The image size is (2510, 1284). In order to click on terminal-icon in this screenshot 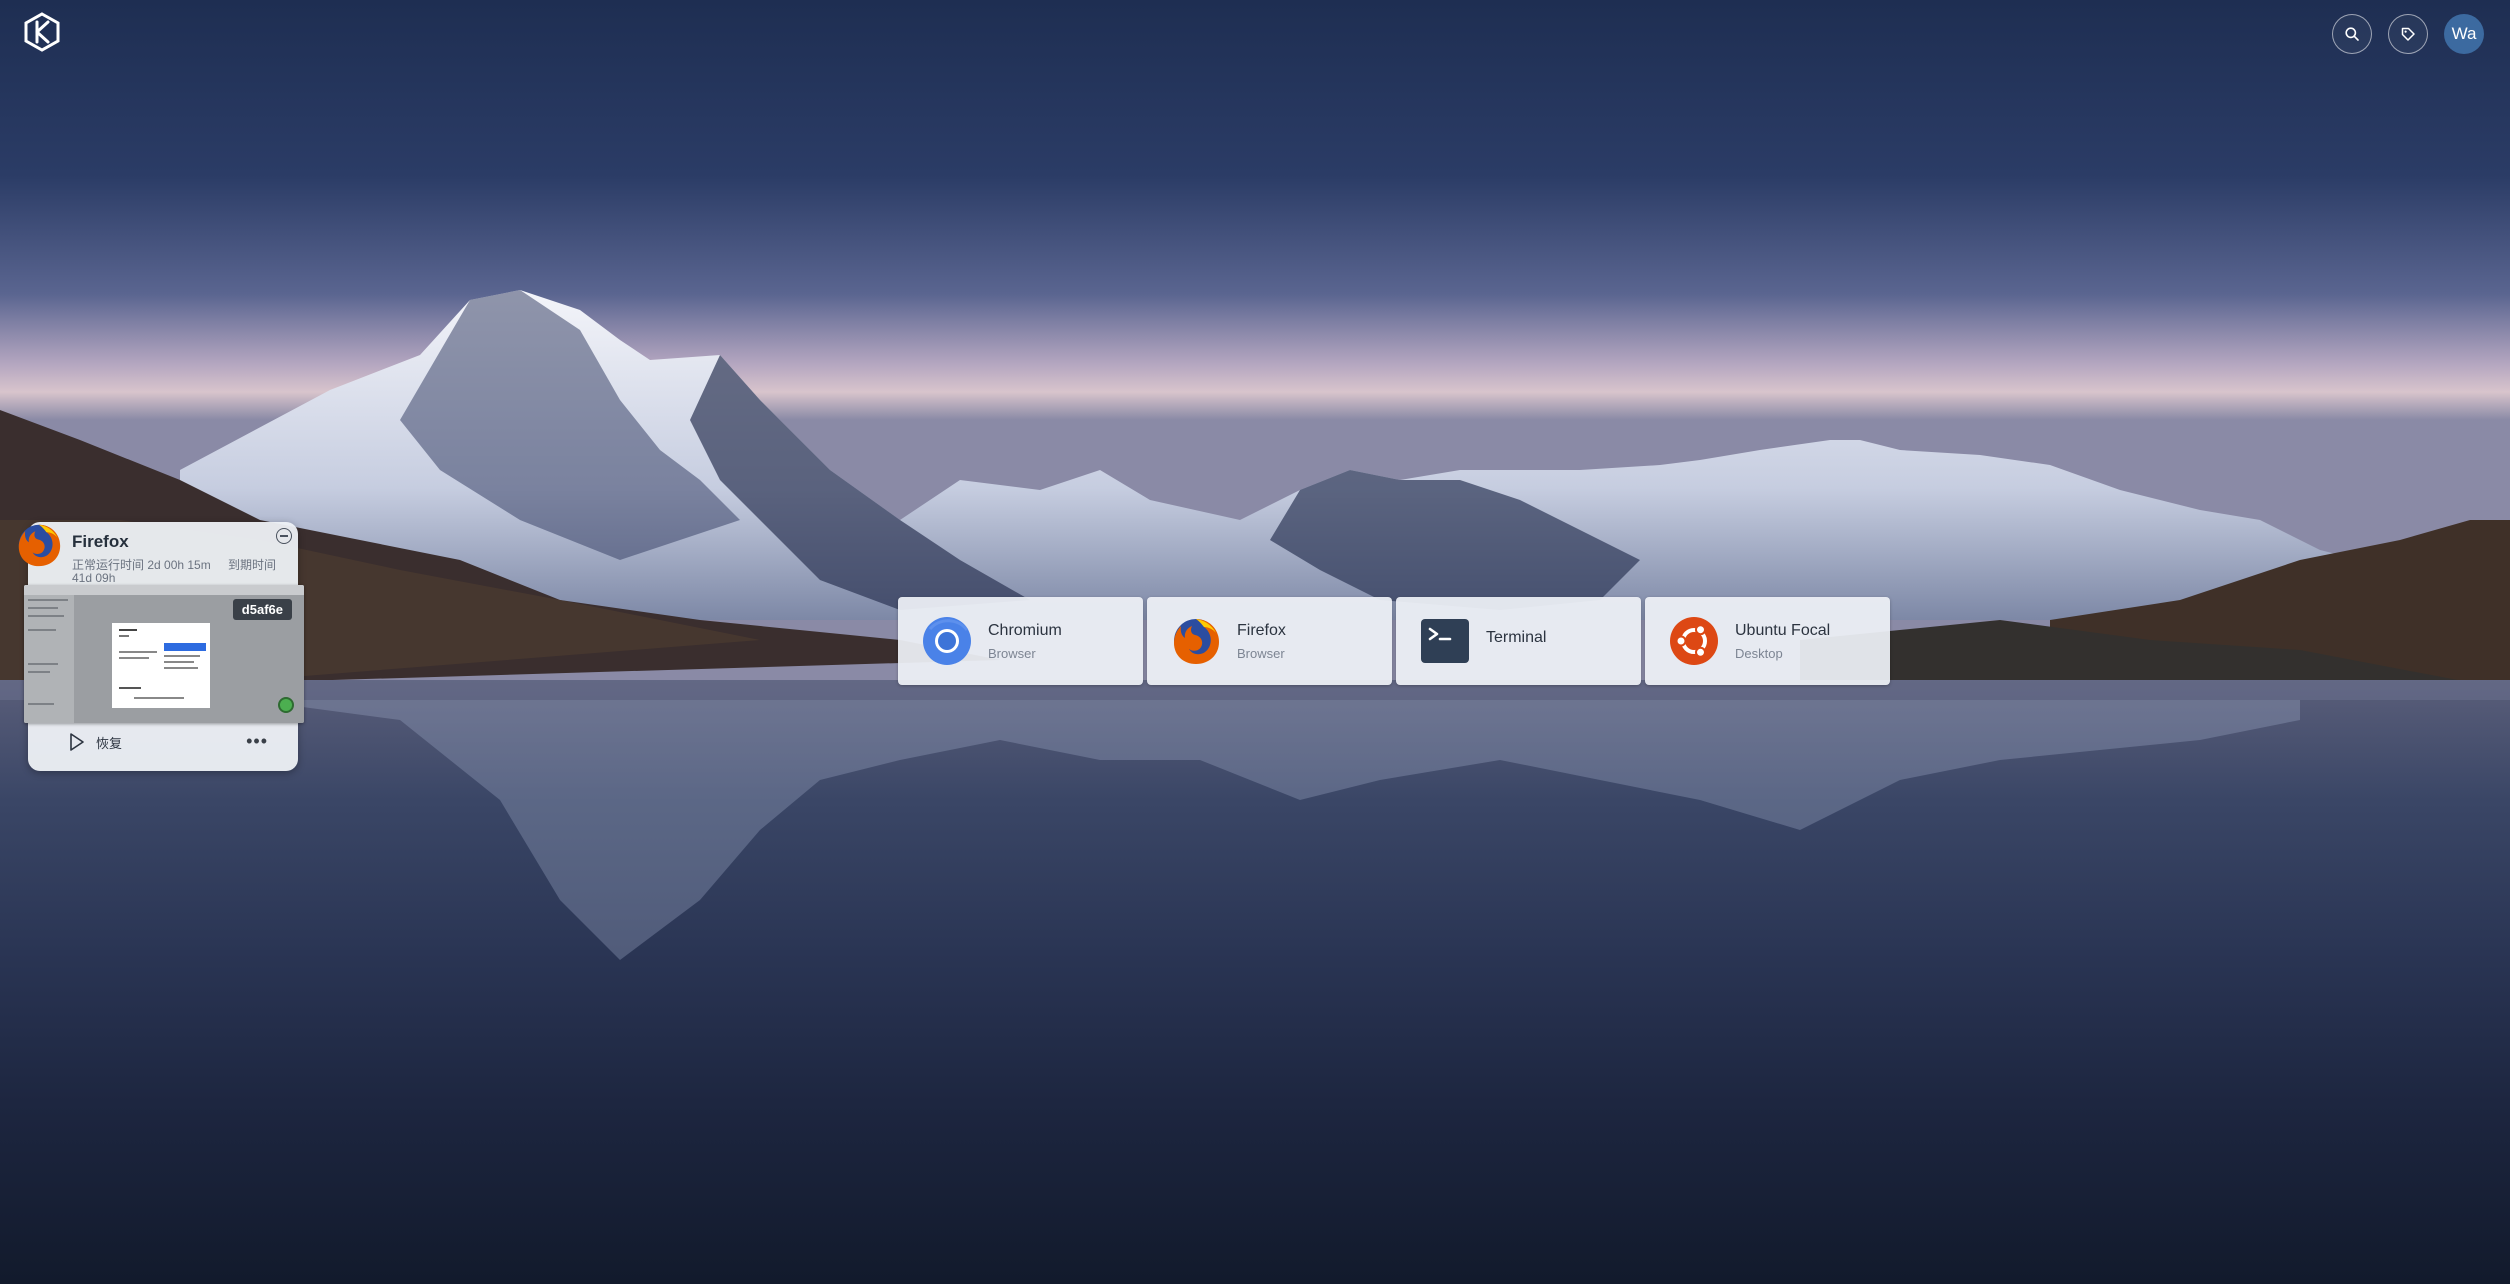, I will do `click(1445, 641)`.